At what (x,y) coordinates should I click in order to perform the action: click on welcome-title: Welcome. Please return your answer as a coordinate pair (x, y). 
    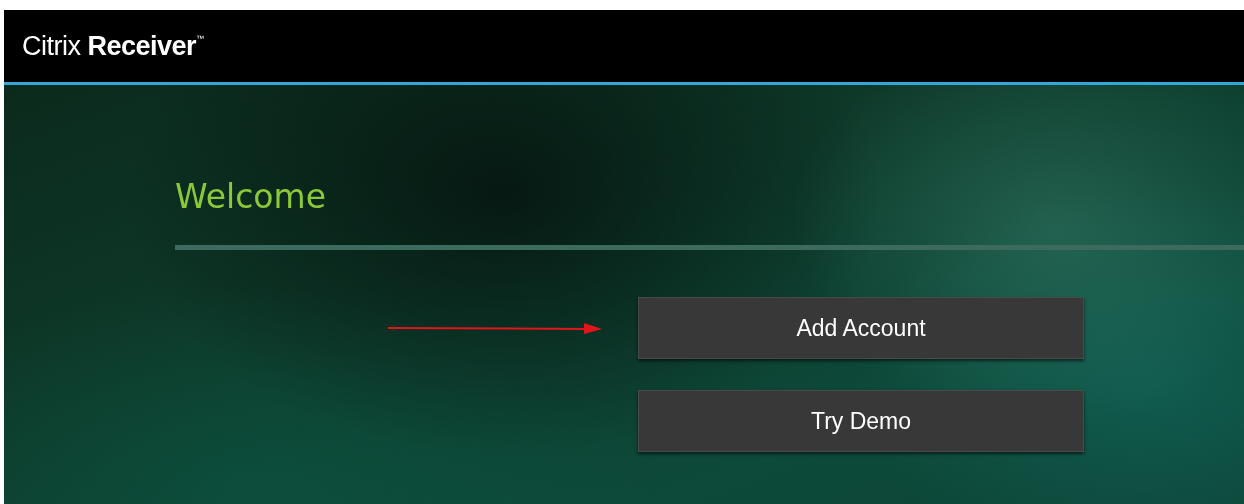
    Looking at the image, I should click on (251, 197).